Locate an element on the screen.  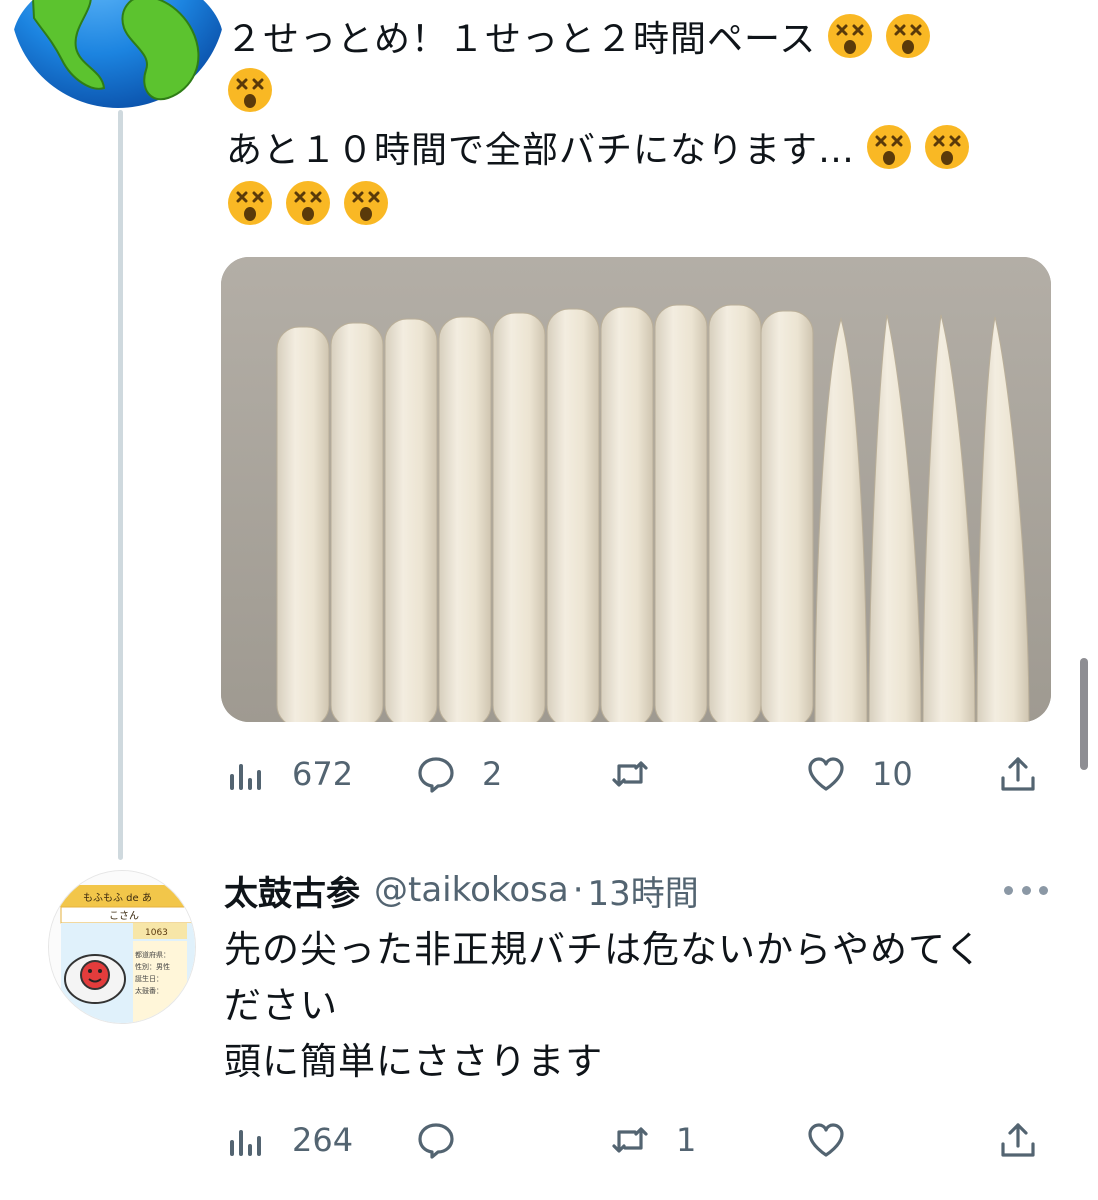
svg-text: 1063 is located at coordinates (156, 933).